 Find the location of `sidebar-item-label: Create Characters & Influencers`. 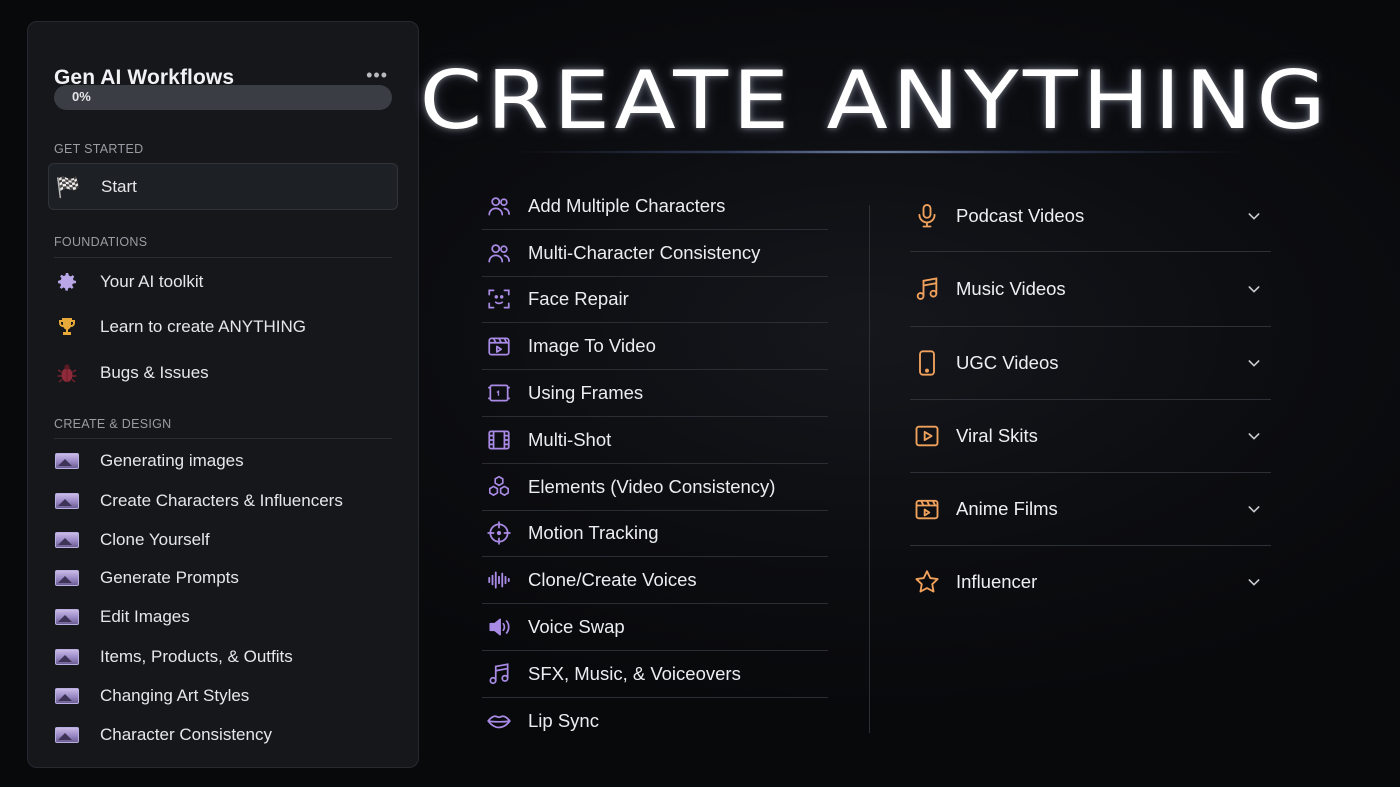

sidebar-item-label: Create Characters & Influencers is located at coordinates (221, 500).